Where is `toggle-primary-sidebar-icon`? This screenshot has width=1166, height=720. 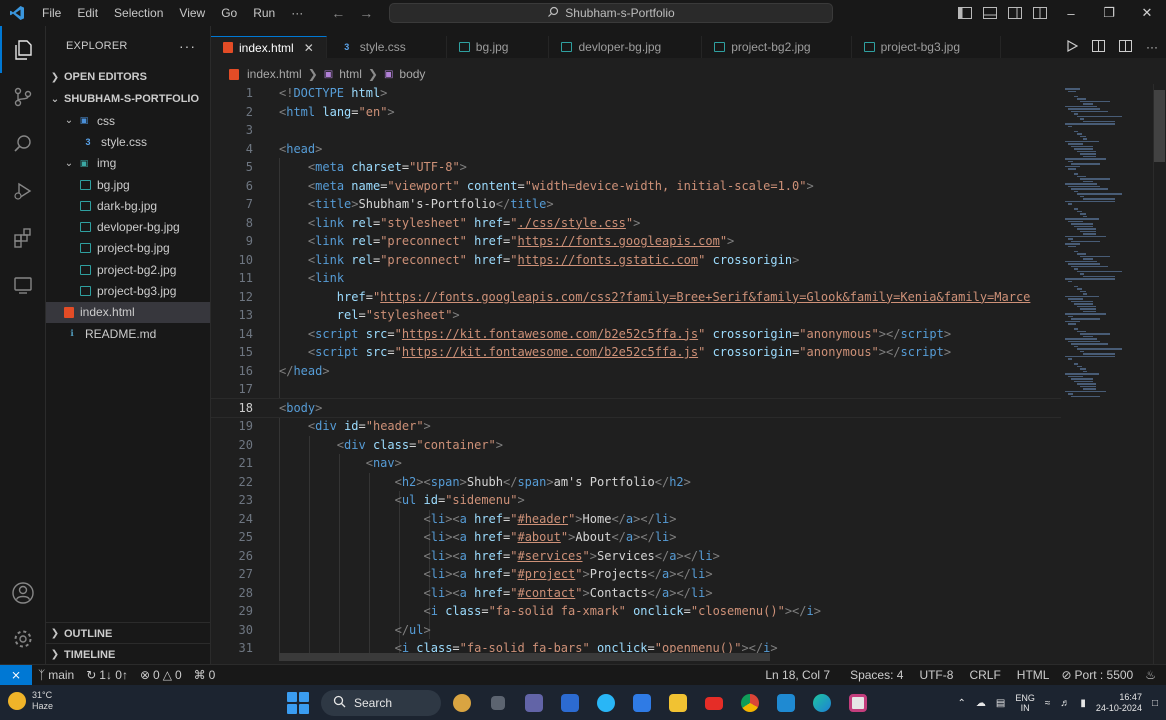
toggle-primary-sidebar-icon is located at coordinates (964, 13).